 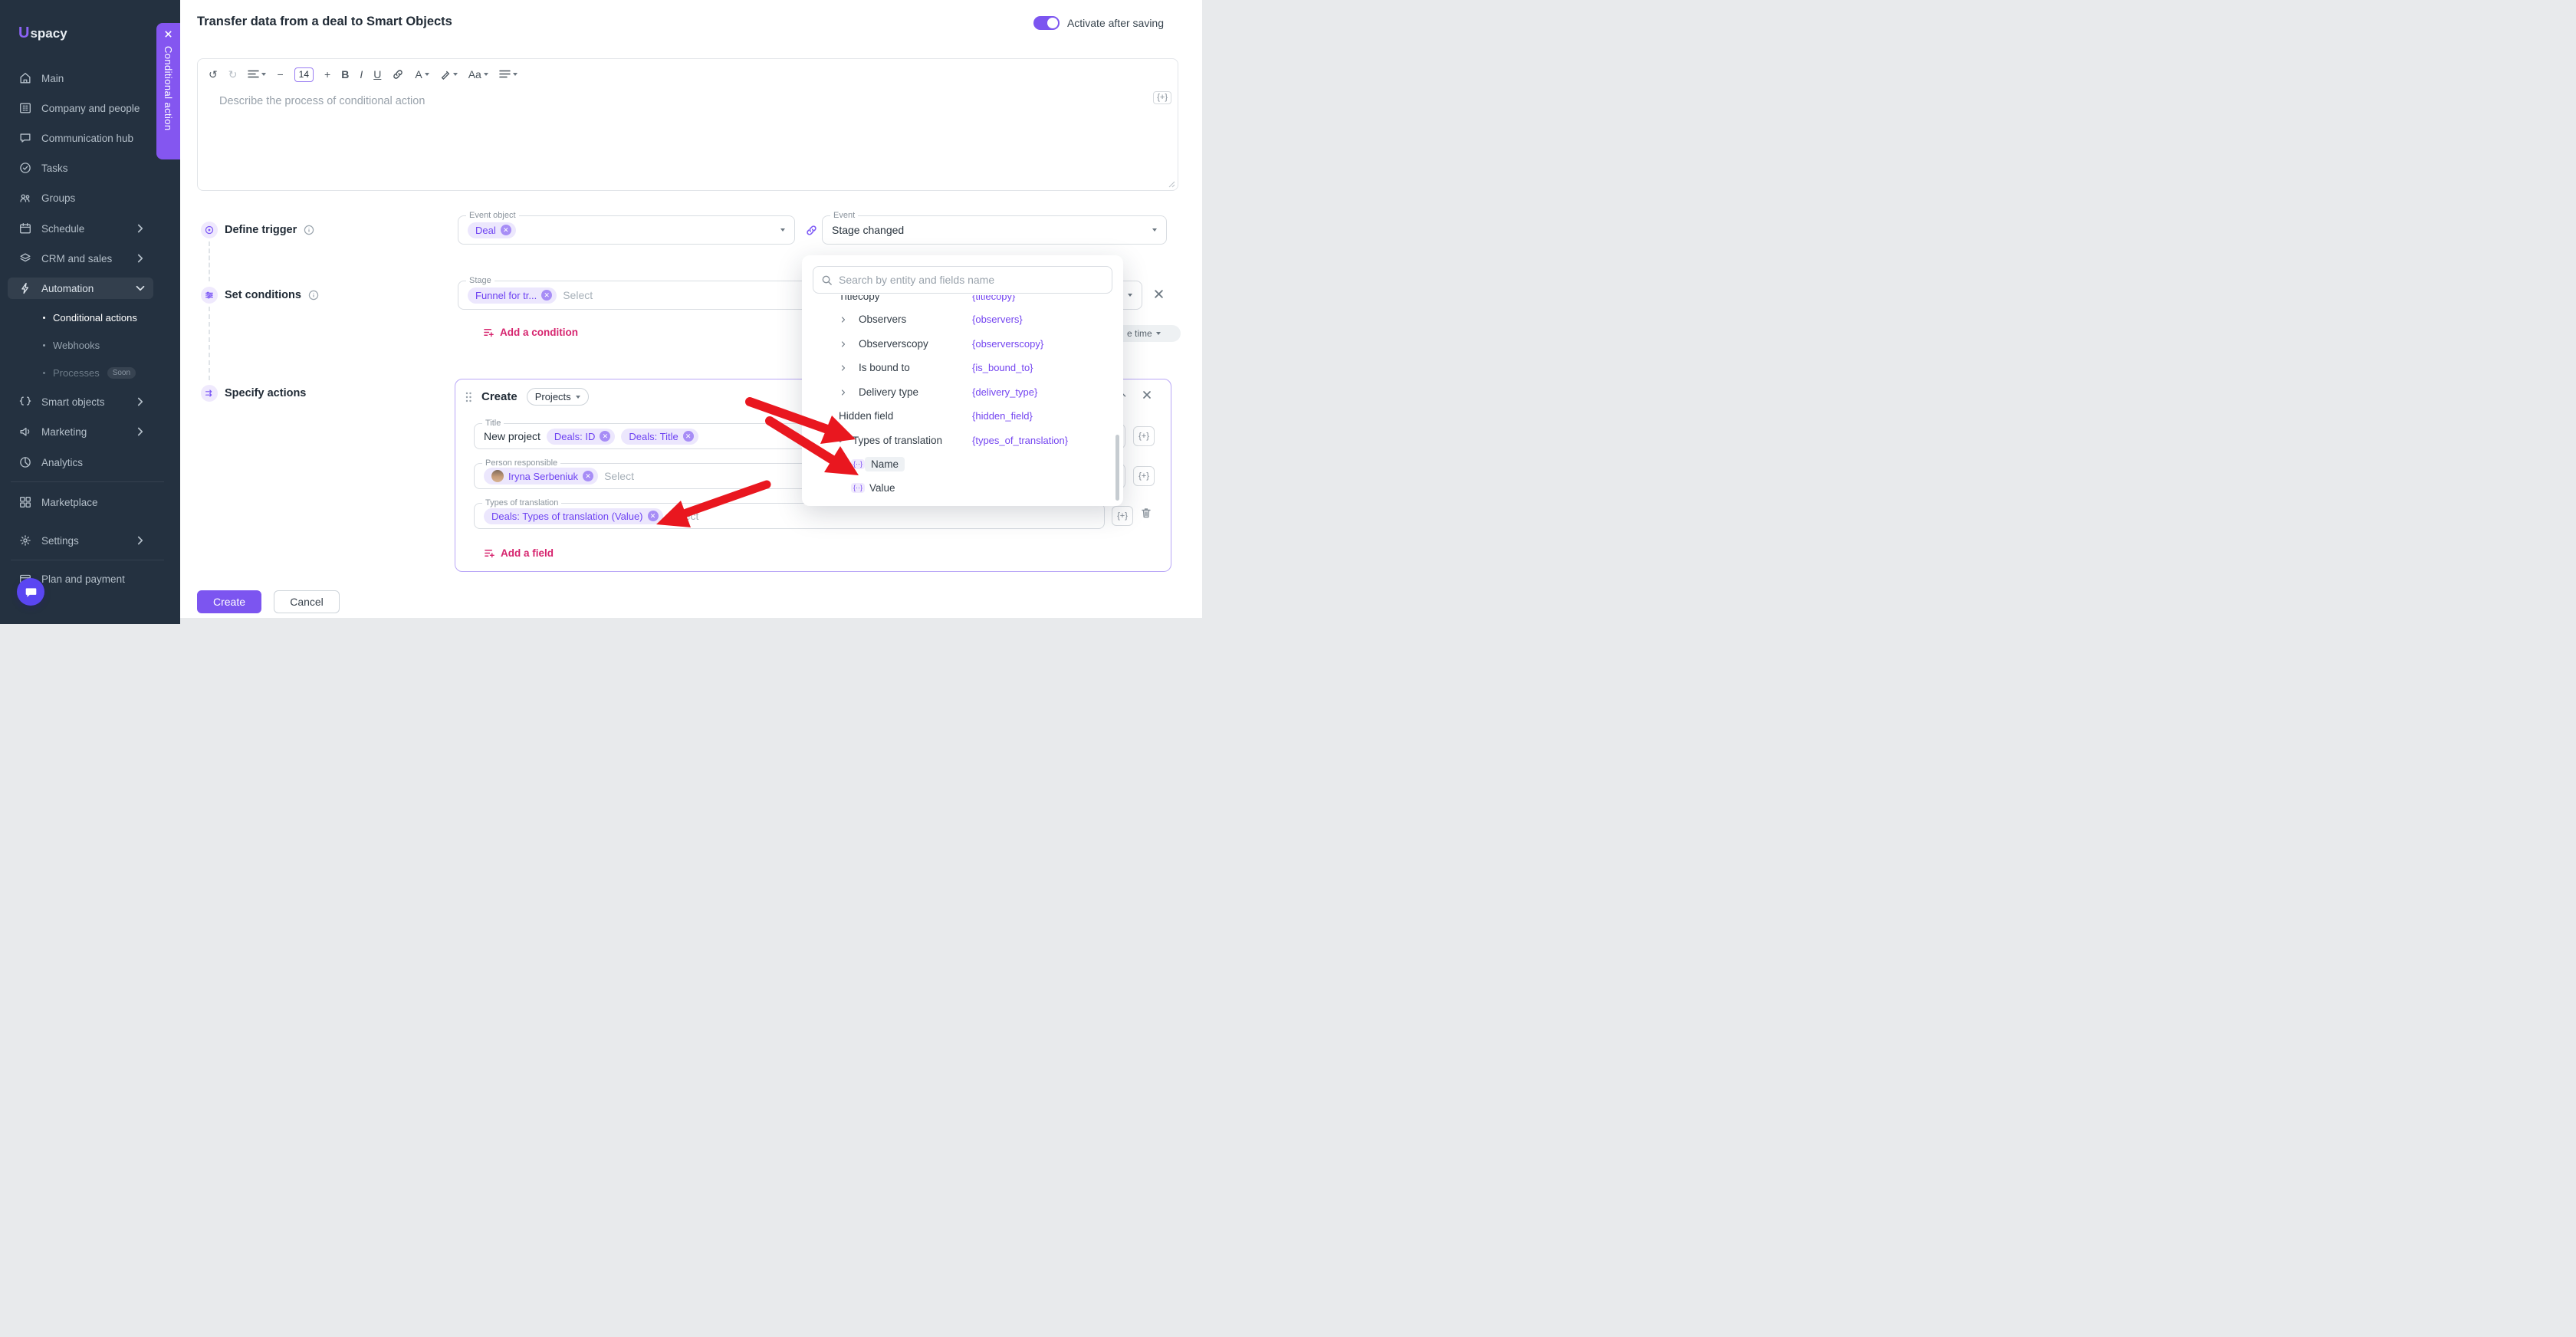 I want to click on remove-condition-icon, so click(x=1159, y=294).